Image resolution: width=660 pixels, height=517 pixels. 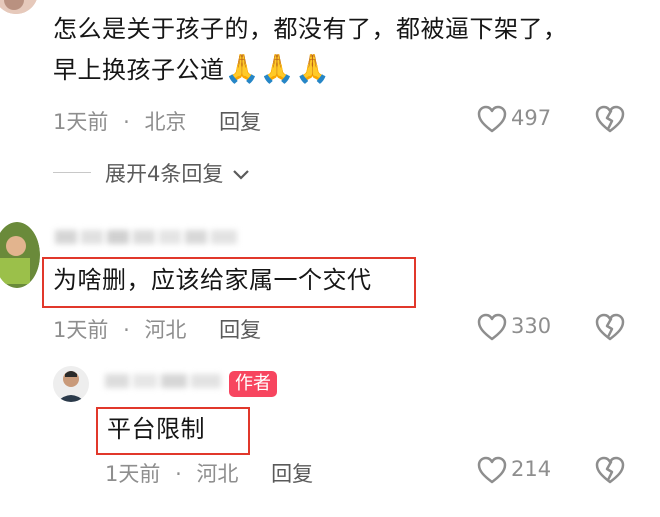 What do you see at coordinates (531, 118) in the screenshot?
I see `like-count: 497` at bounding box center [531, 118].